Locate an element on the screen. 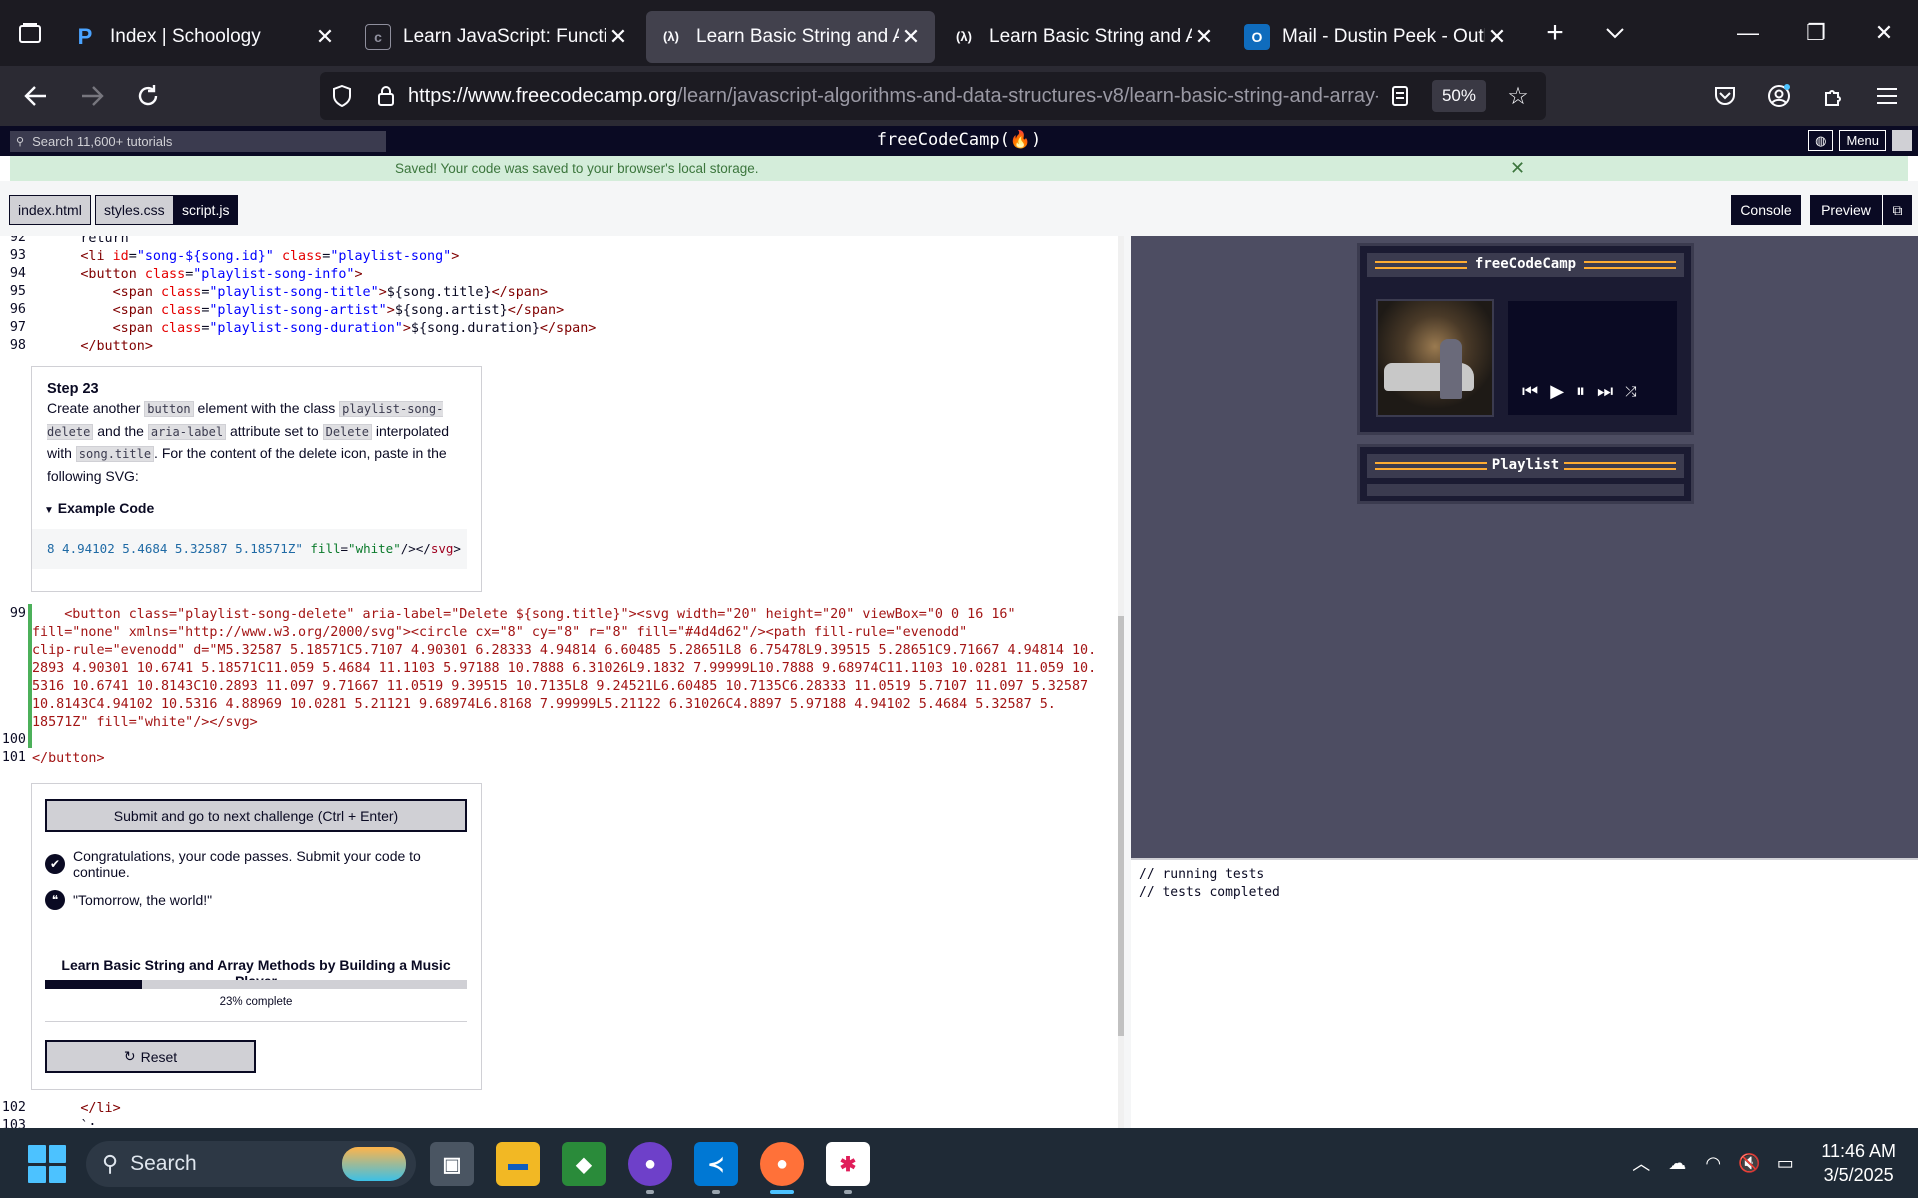 The image size is (1918, 1198). minimize-button: — is located at coordinates (1748, 33).